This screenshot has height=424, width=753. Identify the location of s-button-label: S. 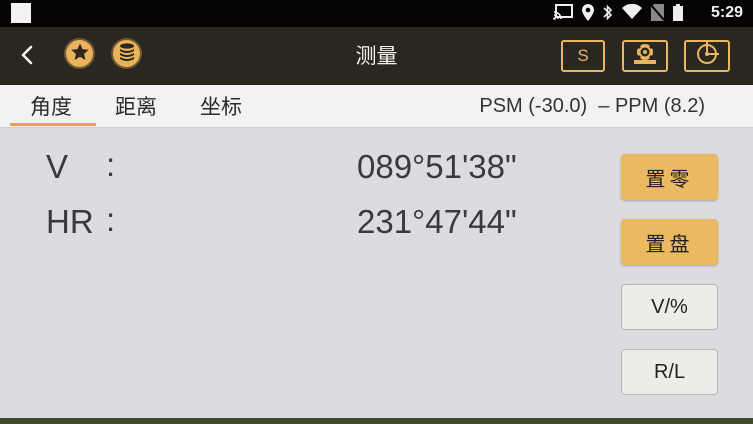
(583, 55).